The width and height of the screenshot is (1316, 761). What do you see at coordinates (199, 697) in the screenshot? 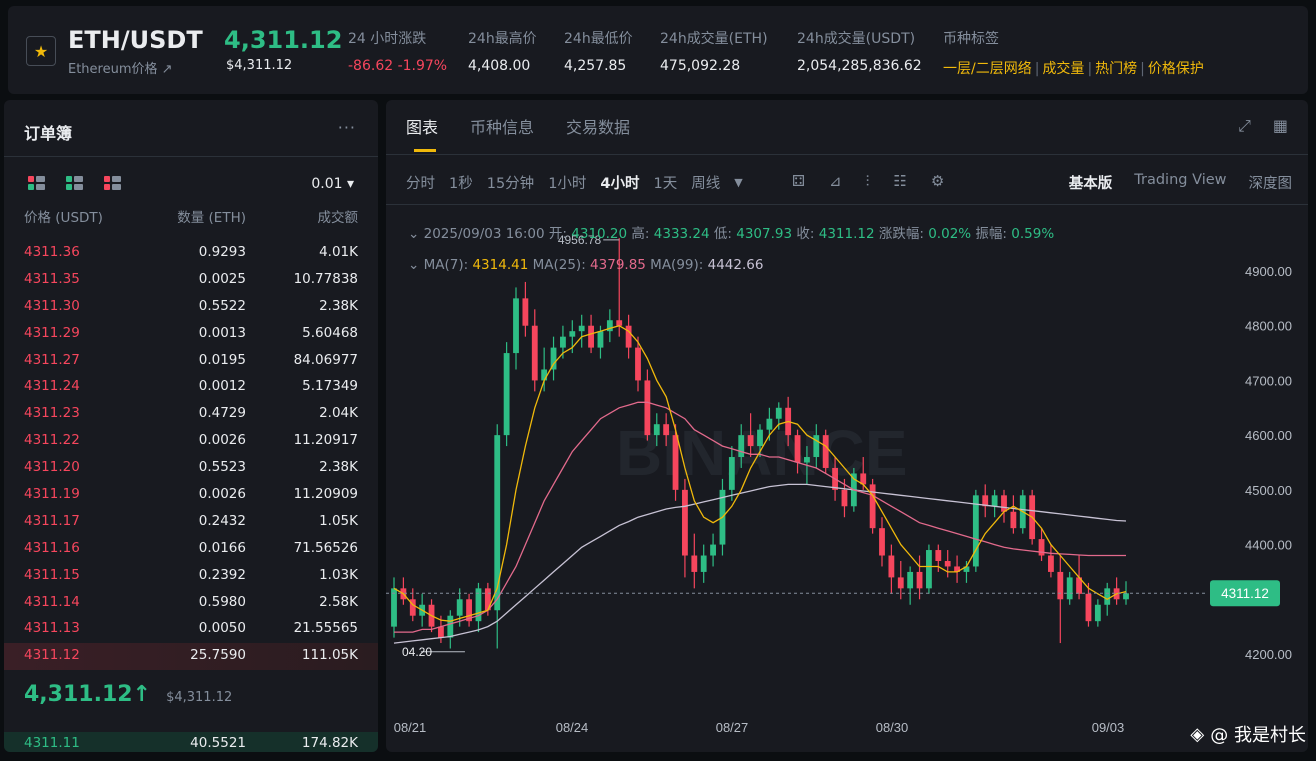
I see `mid-price-usd: $4,311.12` at bounding box center [199, 697].